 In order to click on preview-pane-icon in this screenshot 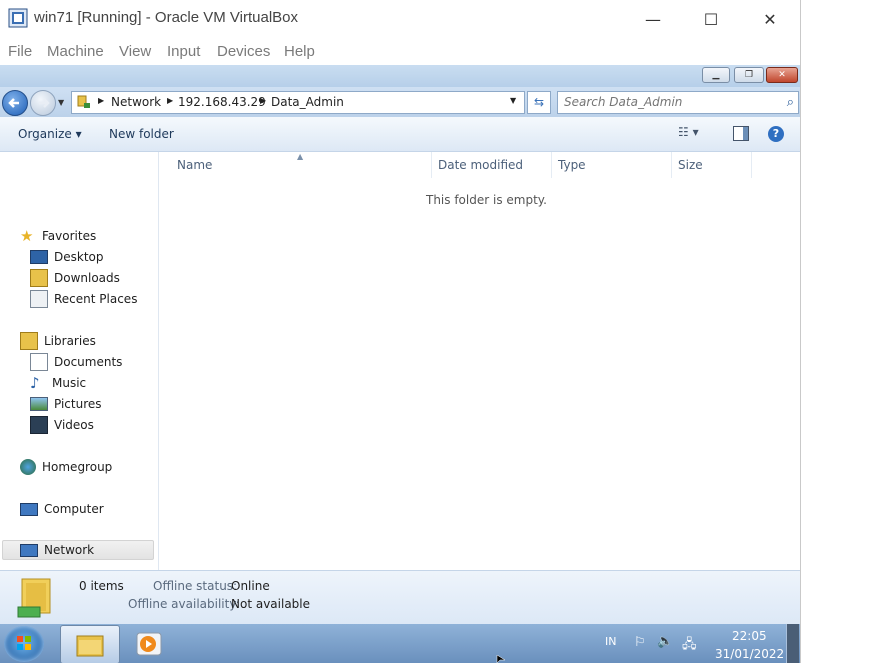, I will do `click(745, 133)`.